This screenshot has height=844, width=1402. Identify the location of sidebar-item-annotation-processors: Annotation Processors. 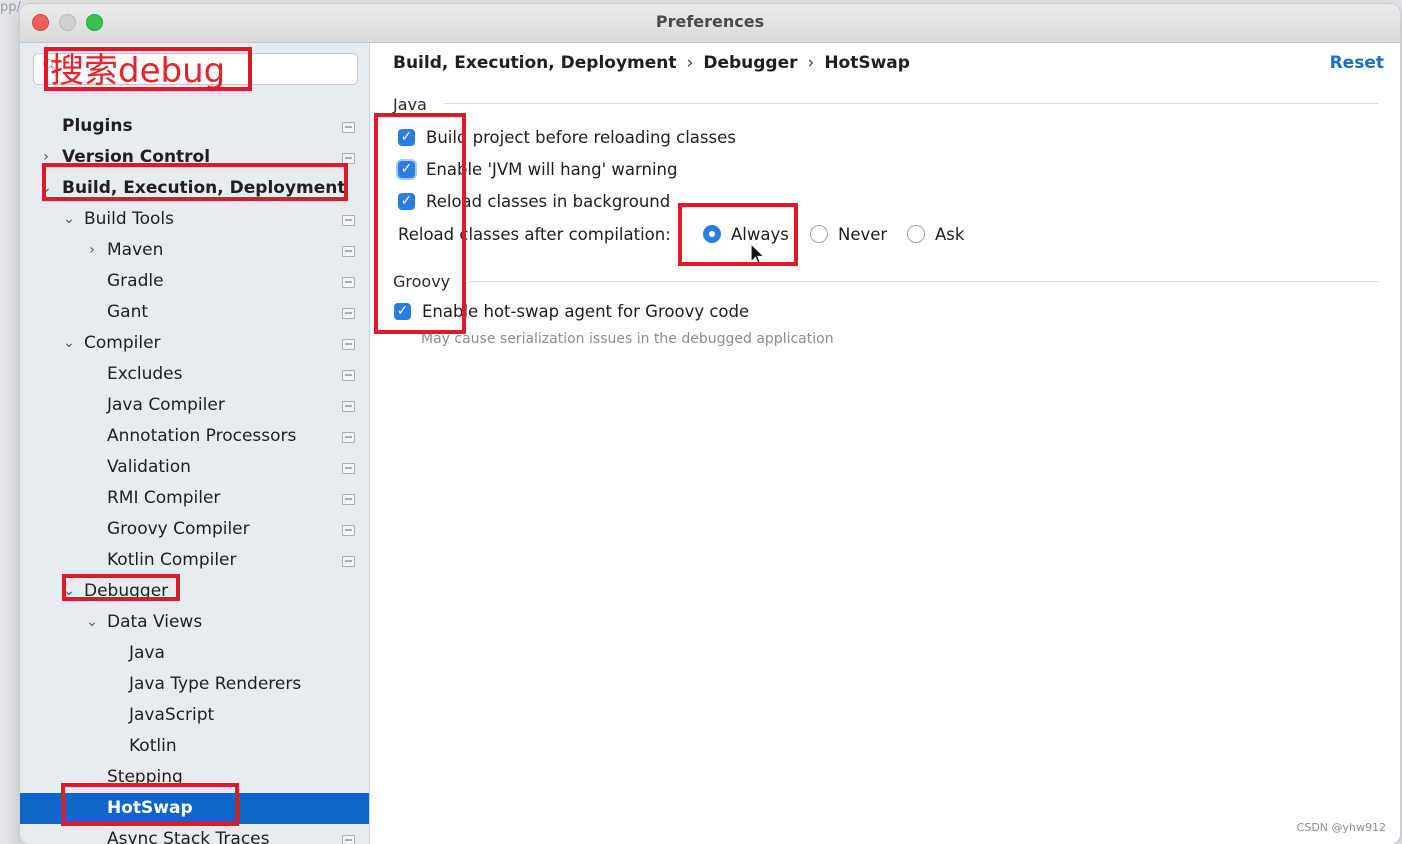
(194, 436).